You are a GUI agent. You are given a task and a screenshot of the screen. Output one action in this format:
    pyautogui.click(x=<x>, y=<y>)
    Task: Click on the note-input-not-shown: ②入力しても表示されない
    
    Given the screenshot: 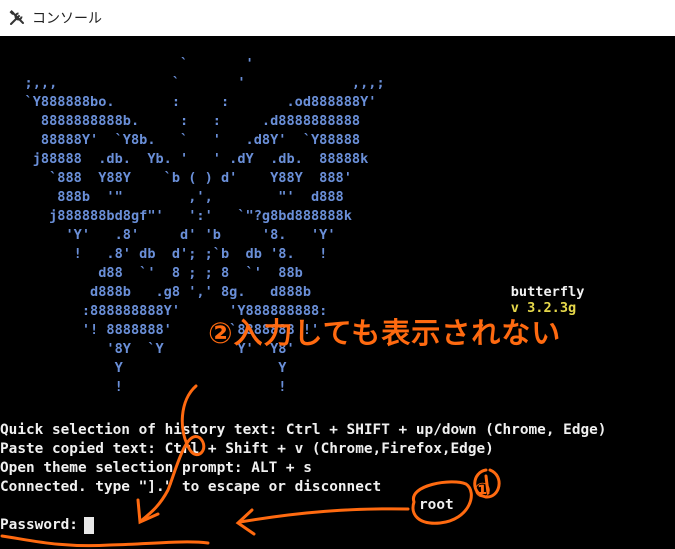 What is the action you would take?
    pyautogui.click(x=385, y=333)
    